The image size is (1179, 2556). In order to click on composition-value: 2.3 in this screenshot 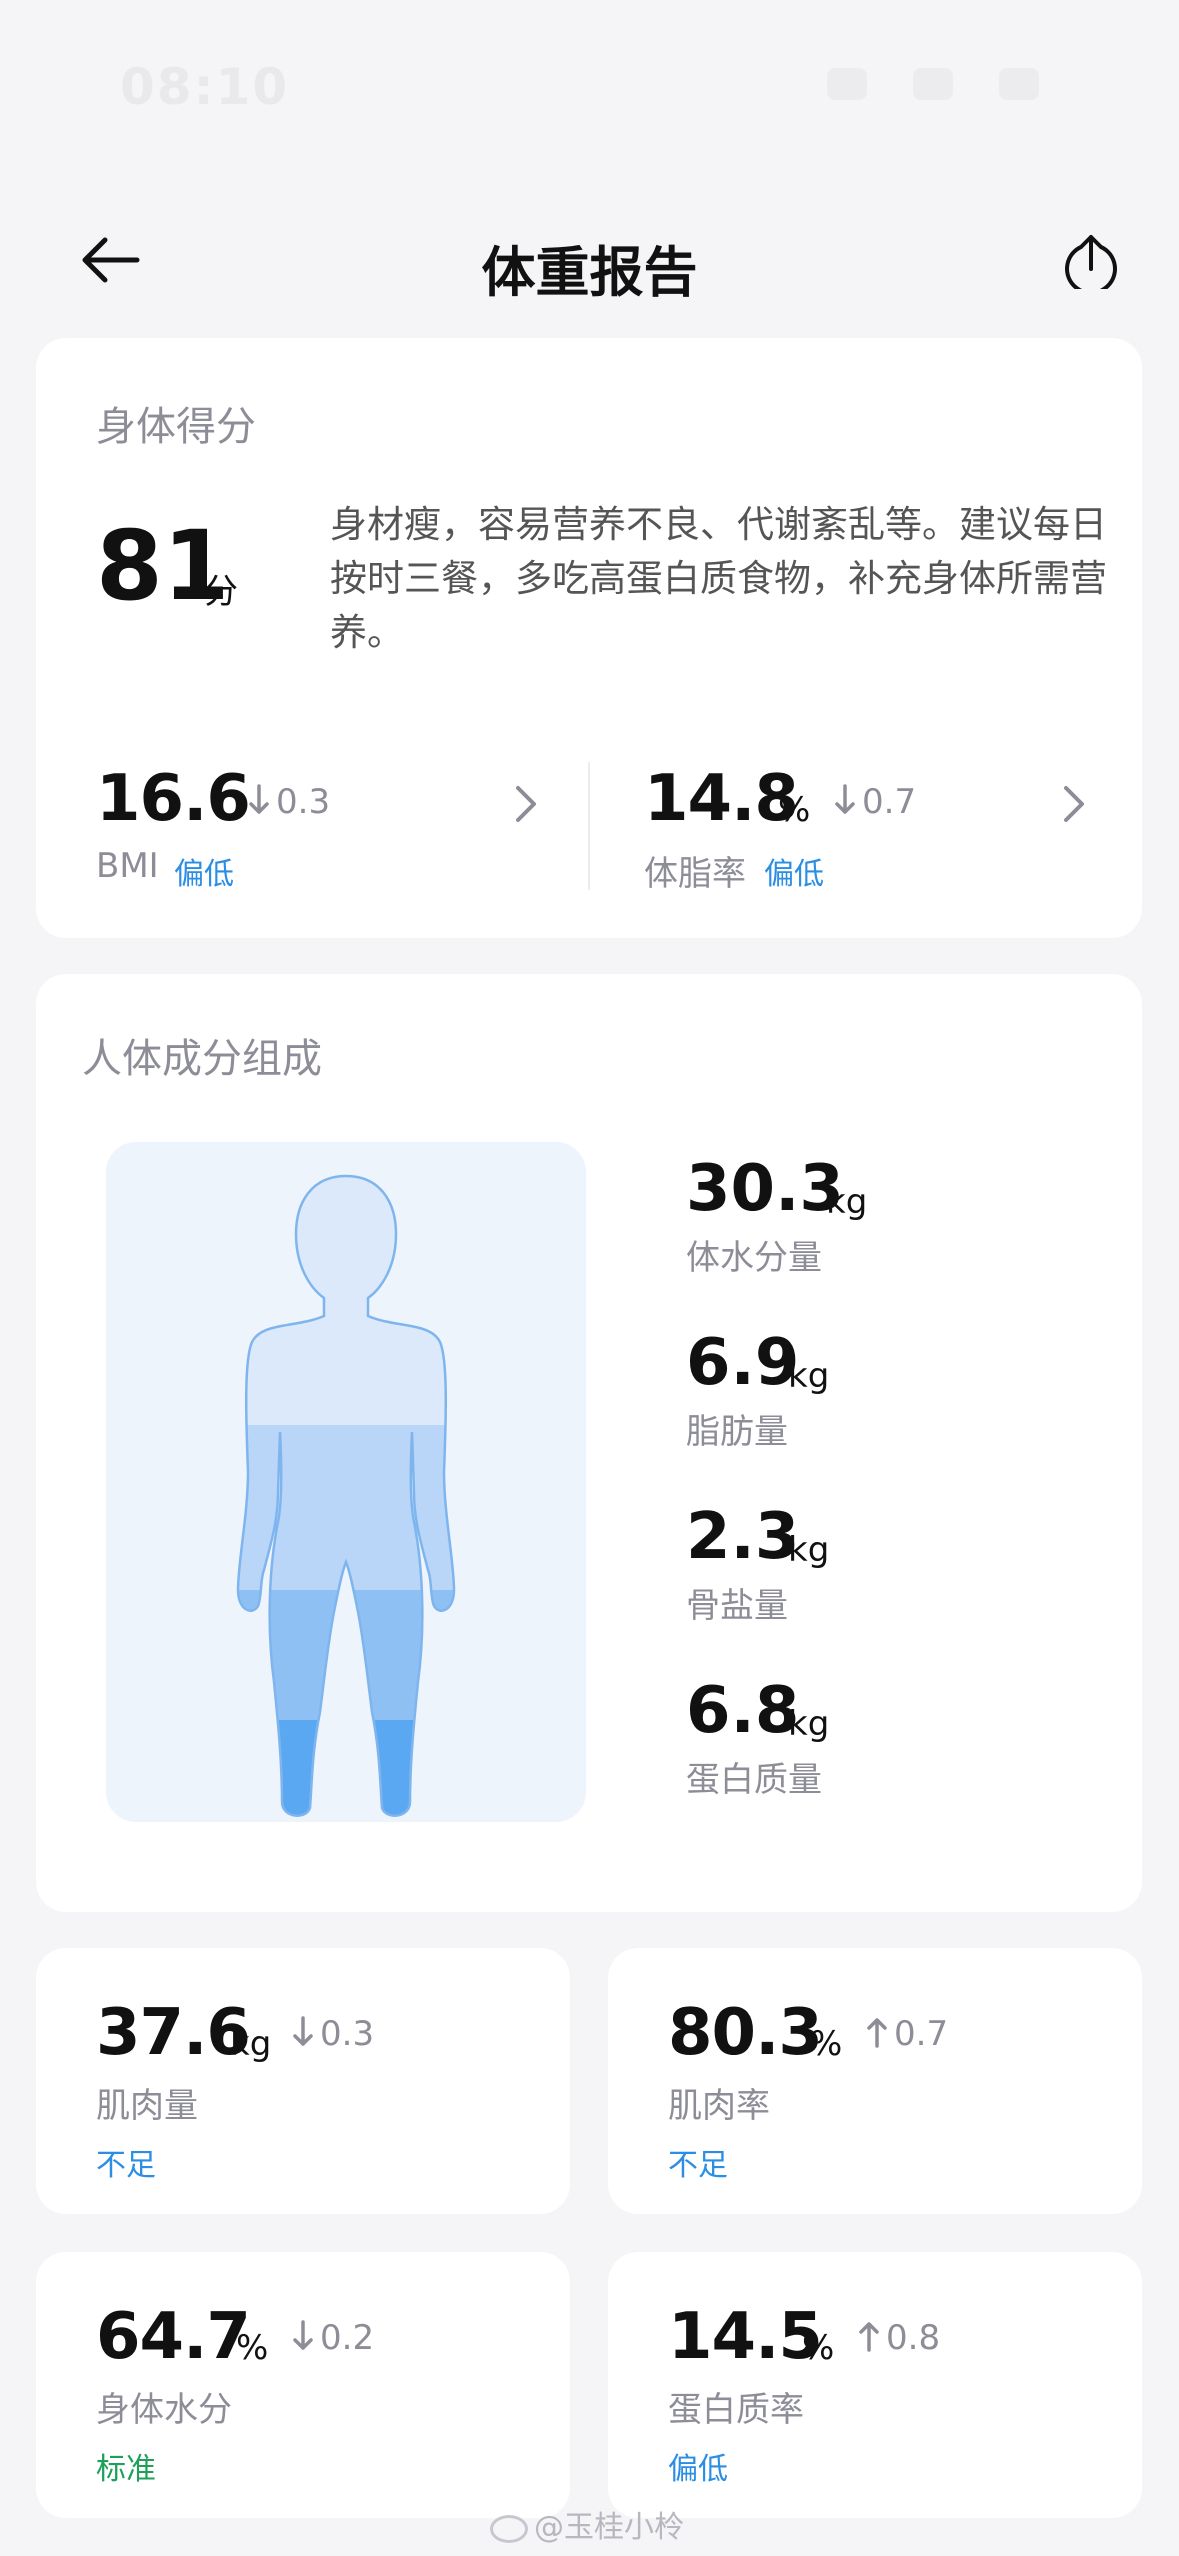, I will do `click(743, 1537)`.